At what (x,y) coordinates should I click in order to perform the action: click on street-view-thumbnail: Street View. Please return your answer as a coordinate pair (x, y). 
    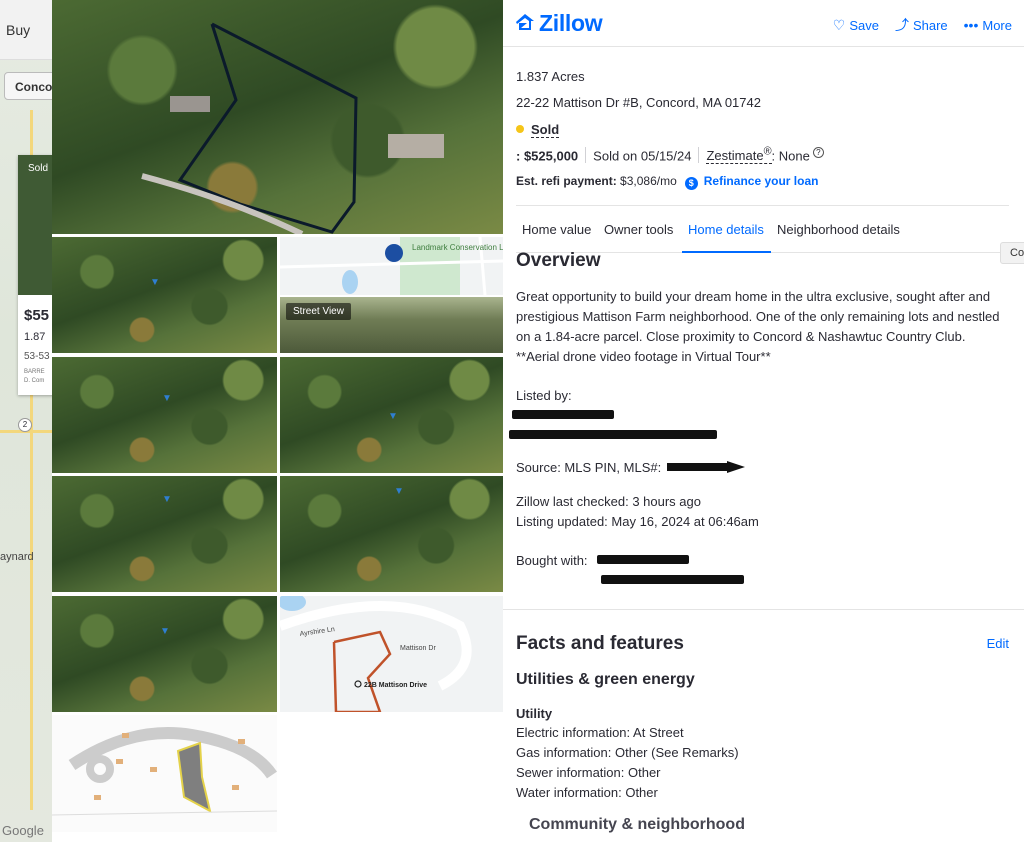
    Looking at the image, I should click on (391, 325).